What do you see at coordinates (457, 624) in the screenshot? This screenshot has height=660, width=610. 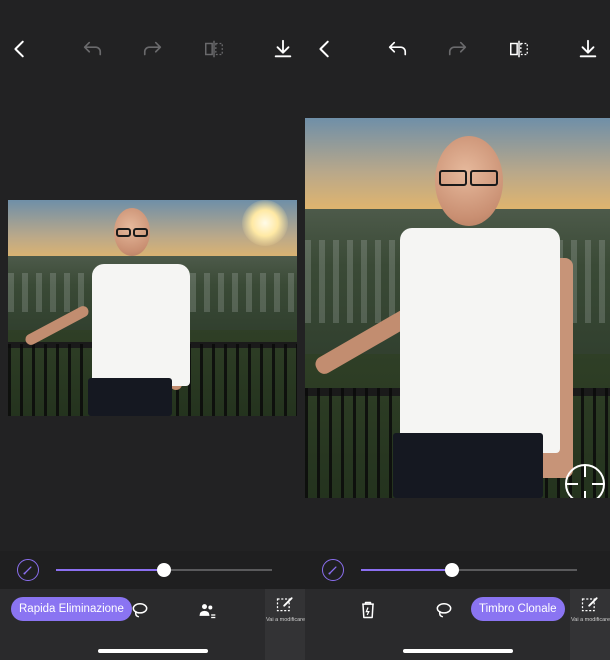 I see `bottom-toolbar: Timbro Clonale Vai a modificare` at bounding box center [457, 624].